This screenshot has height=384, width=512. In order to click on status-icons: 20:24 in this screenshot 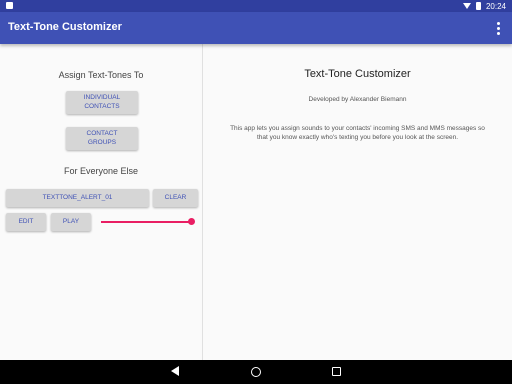, I will do `click(484, 6)`.